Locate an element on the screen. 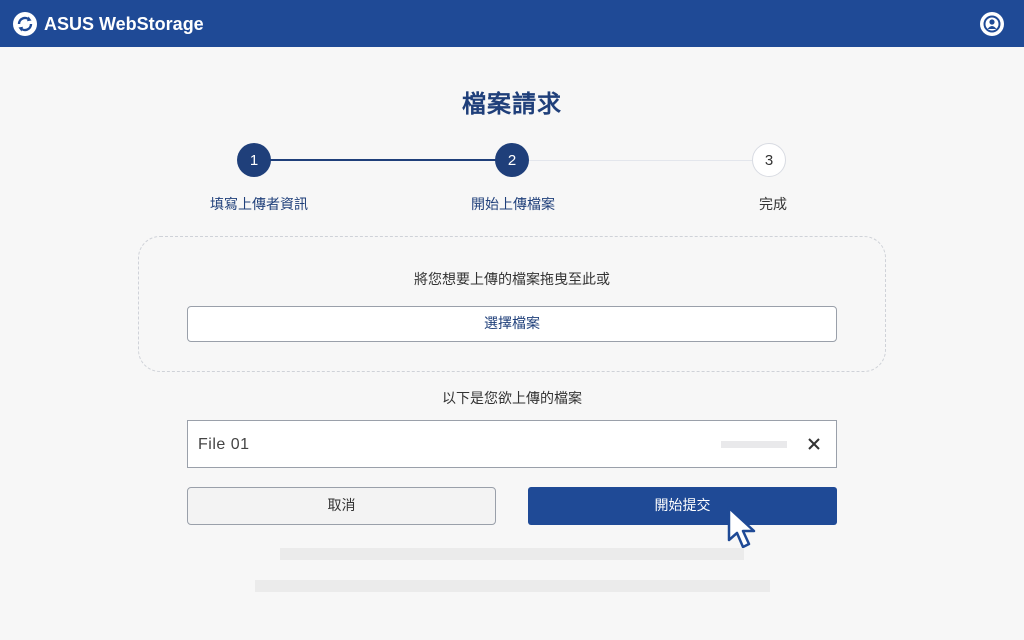  step-3-indicator: 3 is located at coordinates (769, 160).